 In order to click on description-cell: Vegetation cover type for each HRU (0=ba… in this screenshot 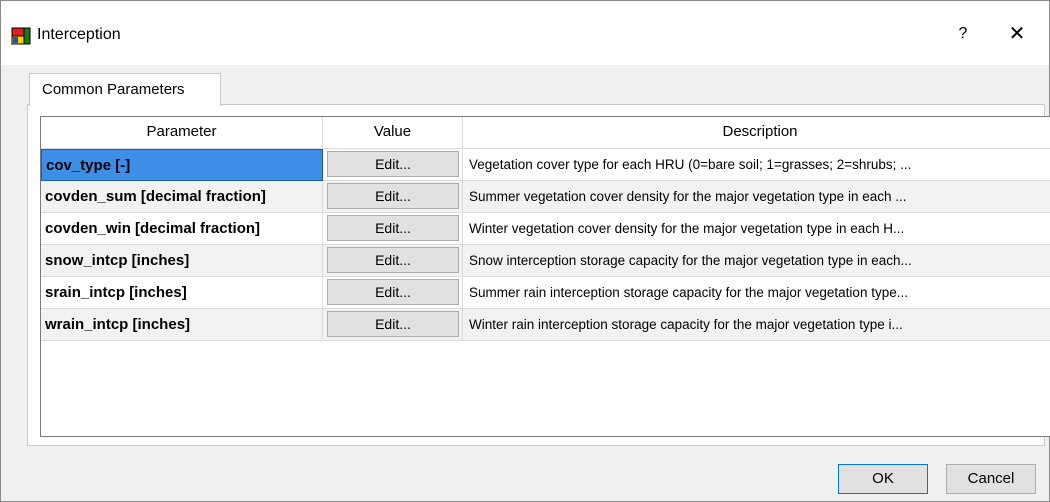, I will do `click(756, 165)`.